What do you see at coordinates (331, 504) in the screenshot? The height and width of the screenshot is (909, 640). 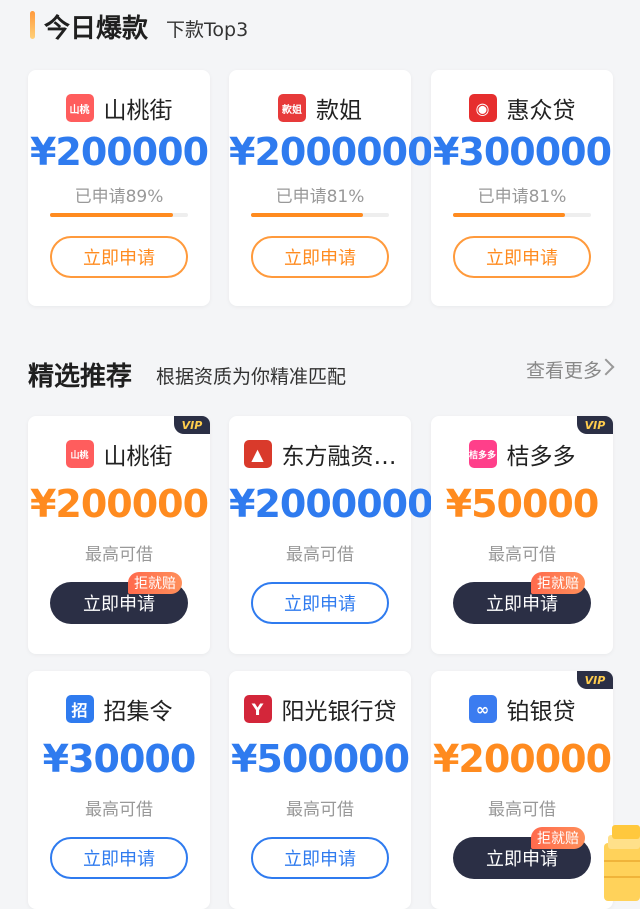 I see `max-loan-amount: ¥2000000` at bounding box center [331, 504].